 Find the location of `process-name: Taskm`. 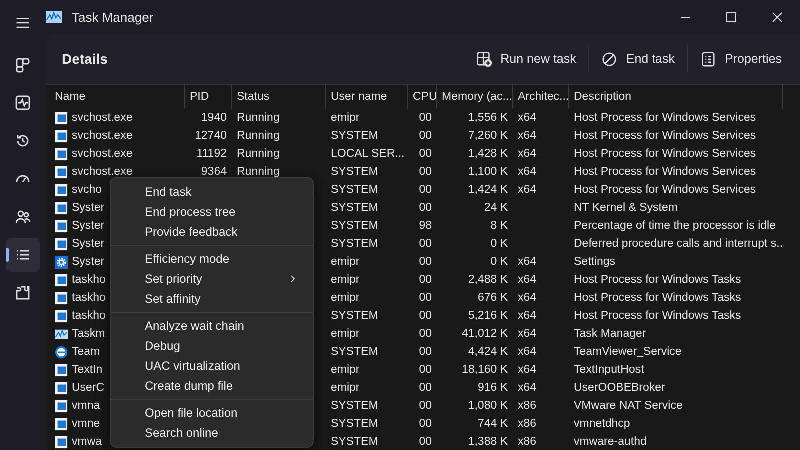

process-name: Taskm is located at coordinates (89, 334).